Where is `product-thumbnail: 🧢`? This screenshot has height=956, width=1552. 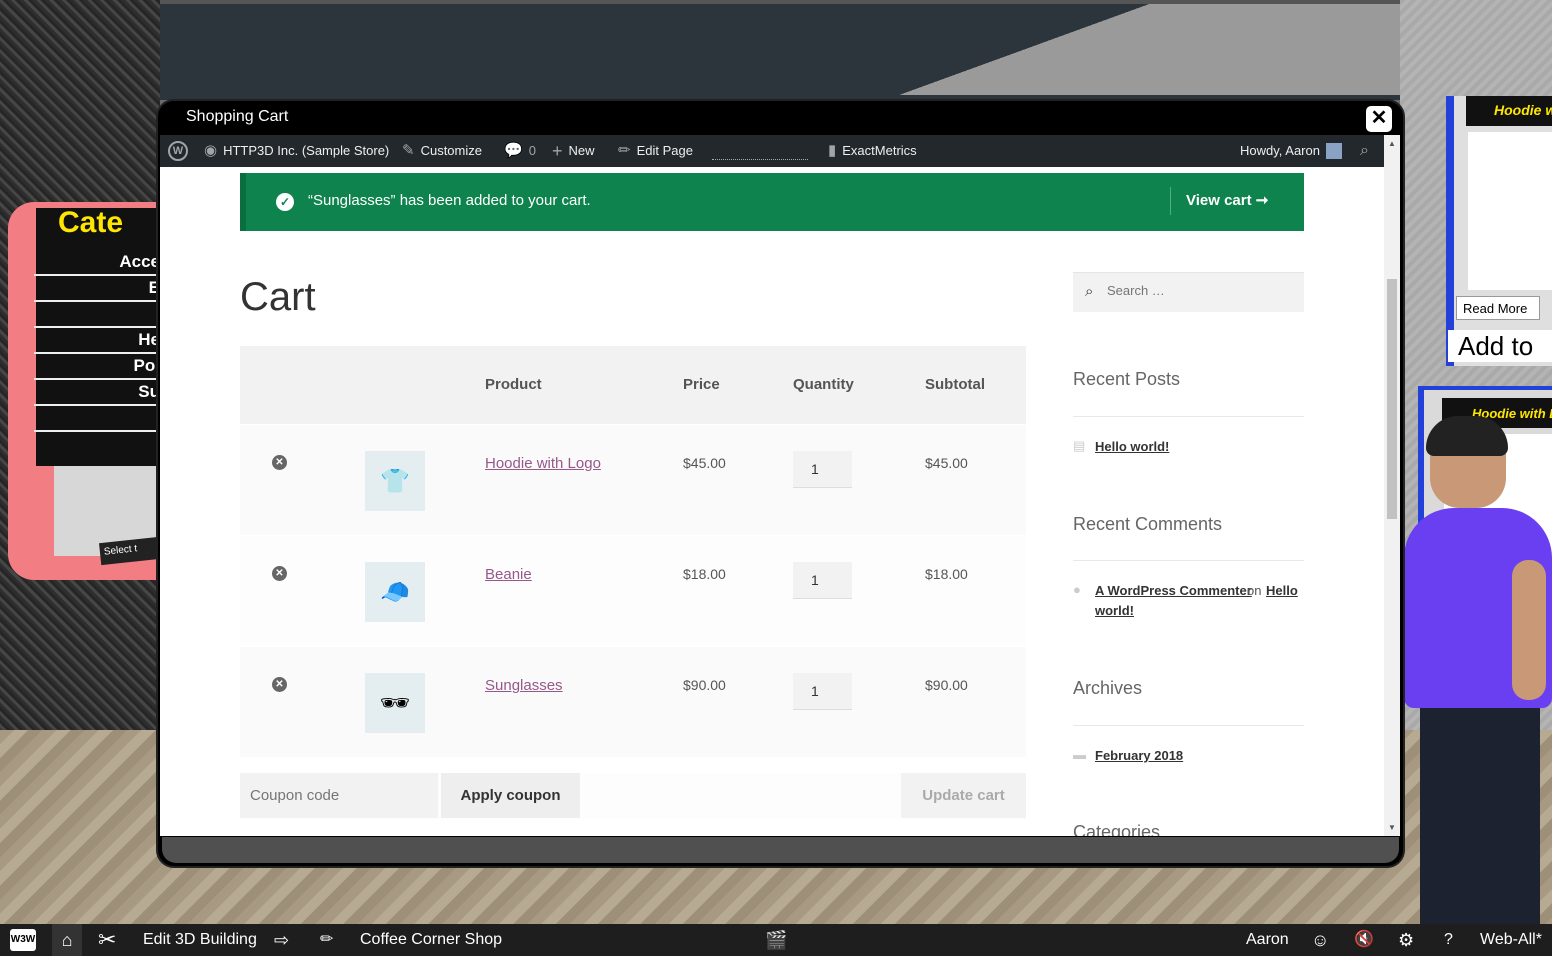 product-thumbnail: 🧢 is located at coordinates (395, 592).